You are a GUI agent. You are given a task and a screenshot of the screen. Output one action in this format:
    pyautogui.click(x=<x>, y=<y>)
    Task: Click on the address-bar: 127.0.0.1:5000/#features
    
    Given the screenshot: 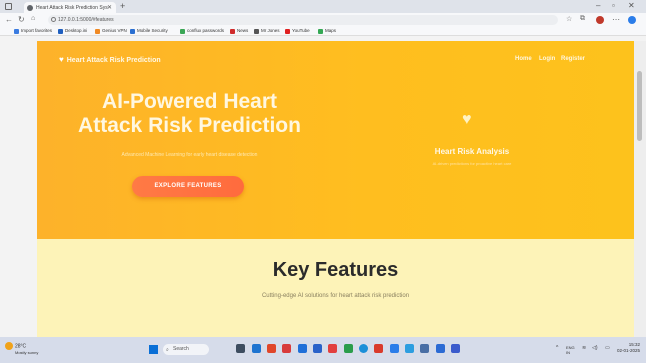 What is the action you would take?
    pyautogui.click(x=303, y=20)
    